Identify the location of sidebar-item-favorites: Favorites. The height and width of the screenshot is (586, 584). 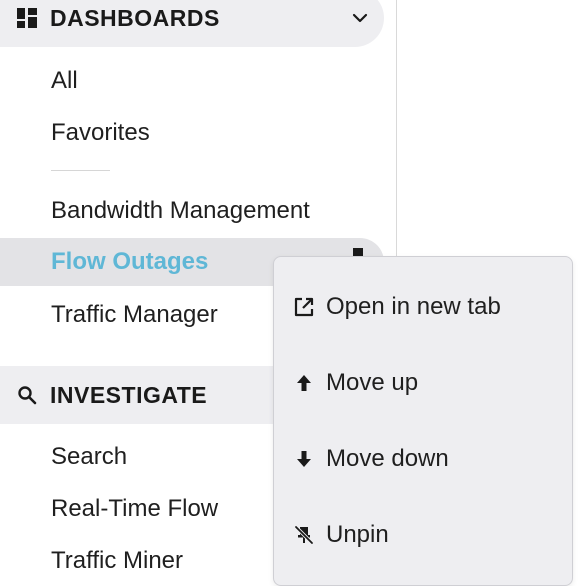
(100, 133).